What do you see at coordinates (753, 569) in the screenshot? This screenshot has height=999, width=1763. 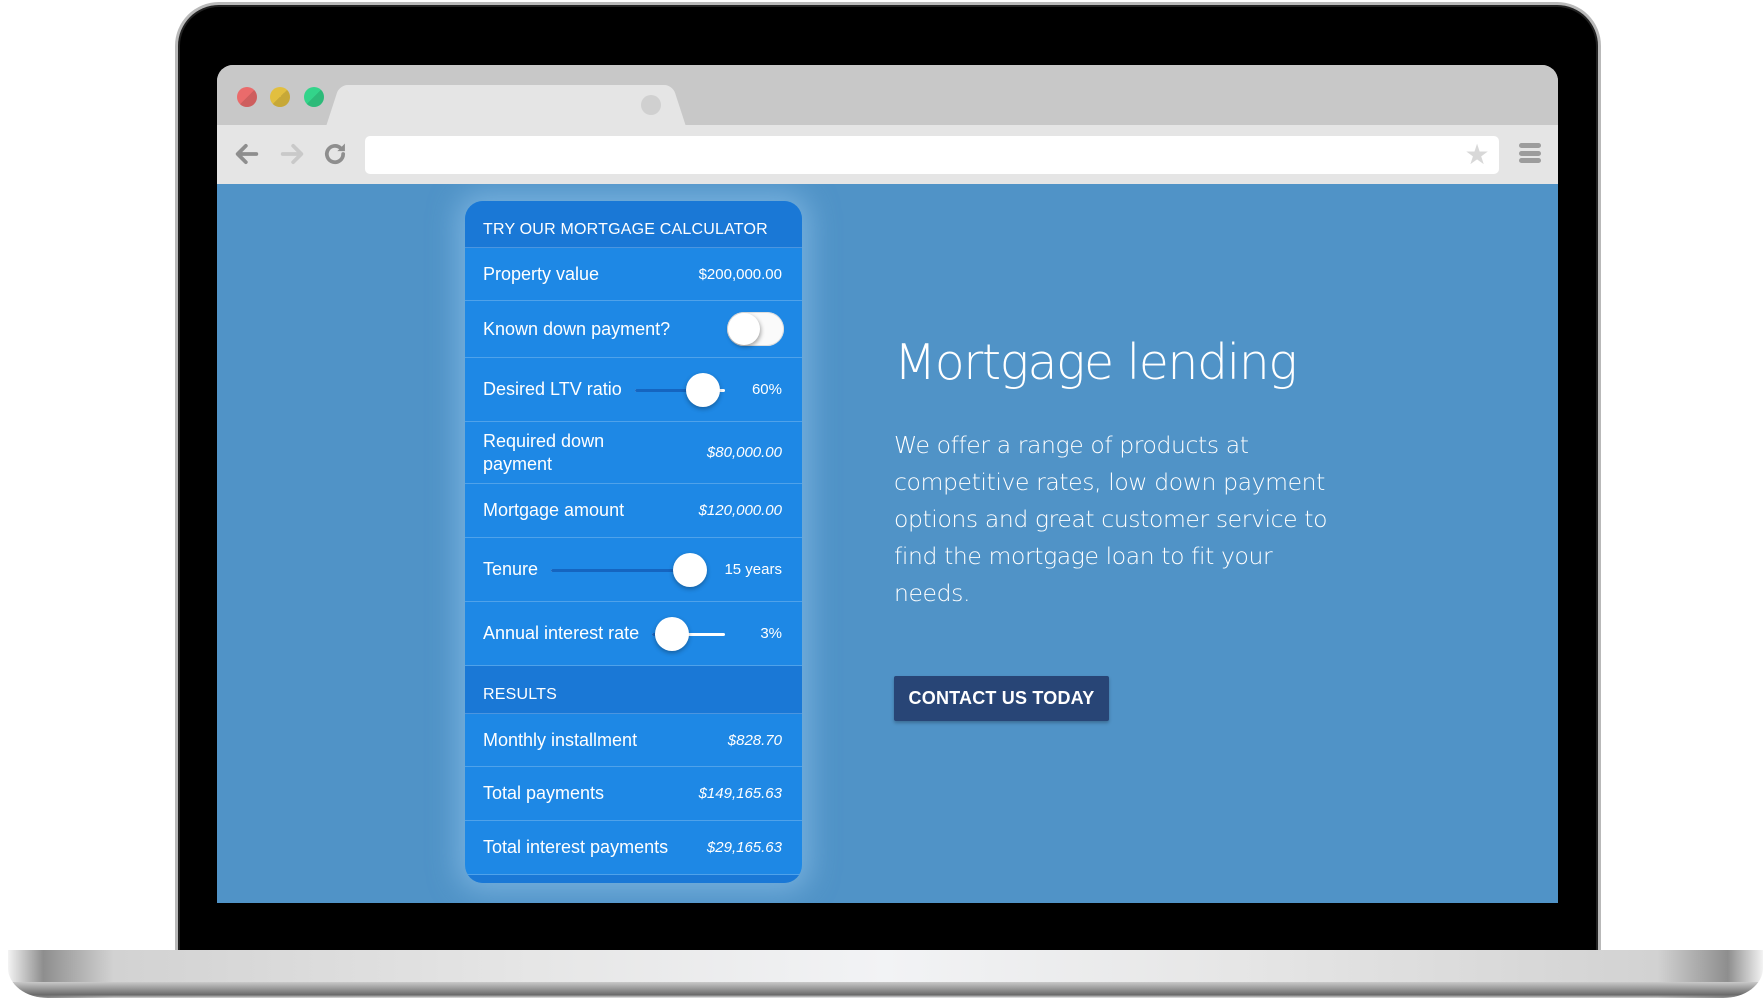 I see `tenure-value: 15 years` at bounding box center [753, 569].